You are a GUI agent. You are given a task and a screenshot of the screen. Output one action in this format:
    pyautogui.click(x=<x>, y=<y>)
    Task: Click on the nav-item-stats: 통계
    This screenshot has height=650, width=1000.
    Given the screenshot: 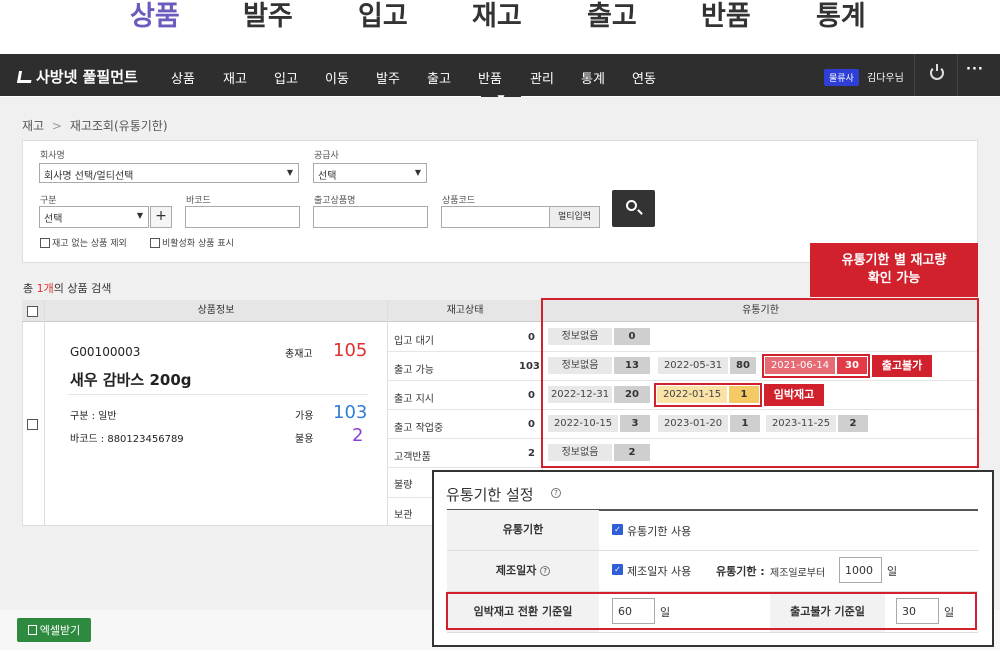 What is the action you would take?
    pyautogui.click(x=593, y=77)
    